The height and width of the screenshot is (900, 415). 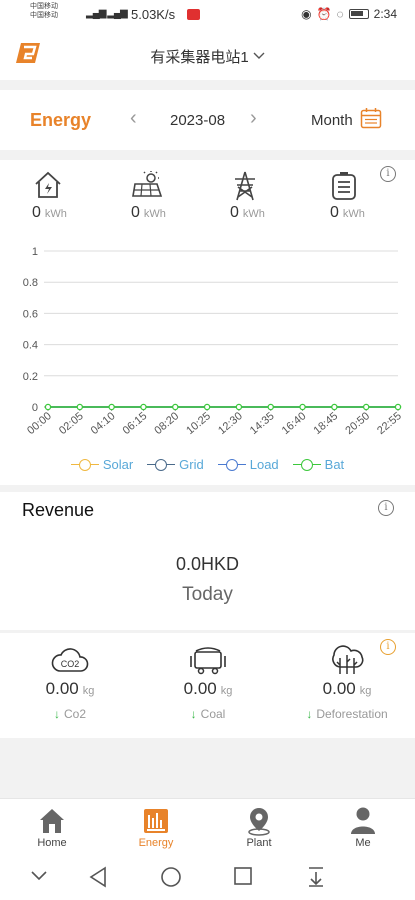 I want to click on coal-cart-icon, so click(x=208, y=661).